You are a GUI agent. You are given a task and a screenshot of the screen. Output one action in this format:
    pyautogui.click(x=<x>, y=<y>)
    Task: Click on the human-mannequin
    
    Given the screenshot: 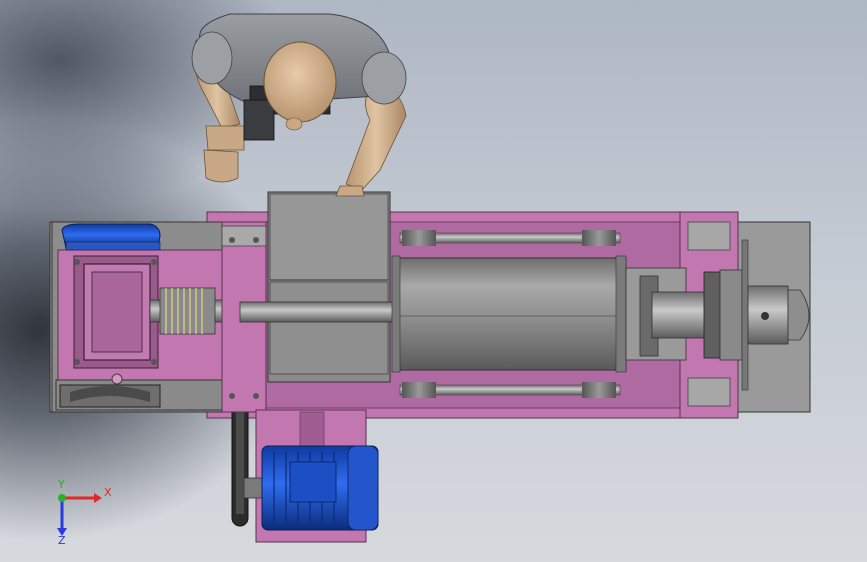 What is the action you would take?
    pyautogui.click(x=299, y=105)
    